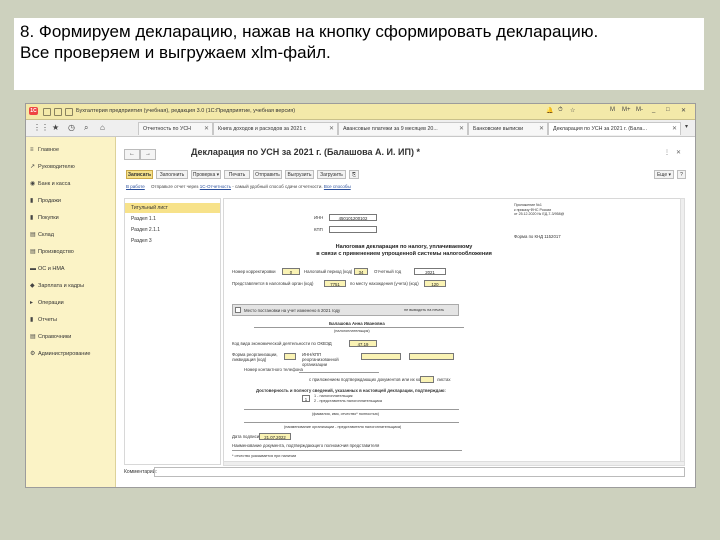 Image resolution: width=720 pixels, height=540 pixels. What do you see at coordinates (135, 186) in the screenshot?
I see `status-link: В работе` at bounding box center [135, 186].